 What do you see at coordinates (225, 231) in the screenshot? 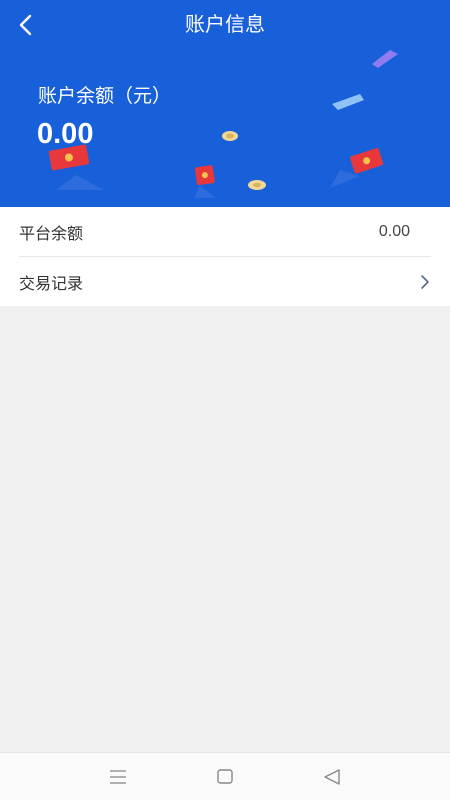
I see `platform-balance-row: 平台余额 0.00` at bounding box center [225, 231].